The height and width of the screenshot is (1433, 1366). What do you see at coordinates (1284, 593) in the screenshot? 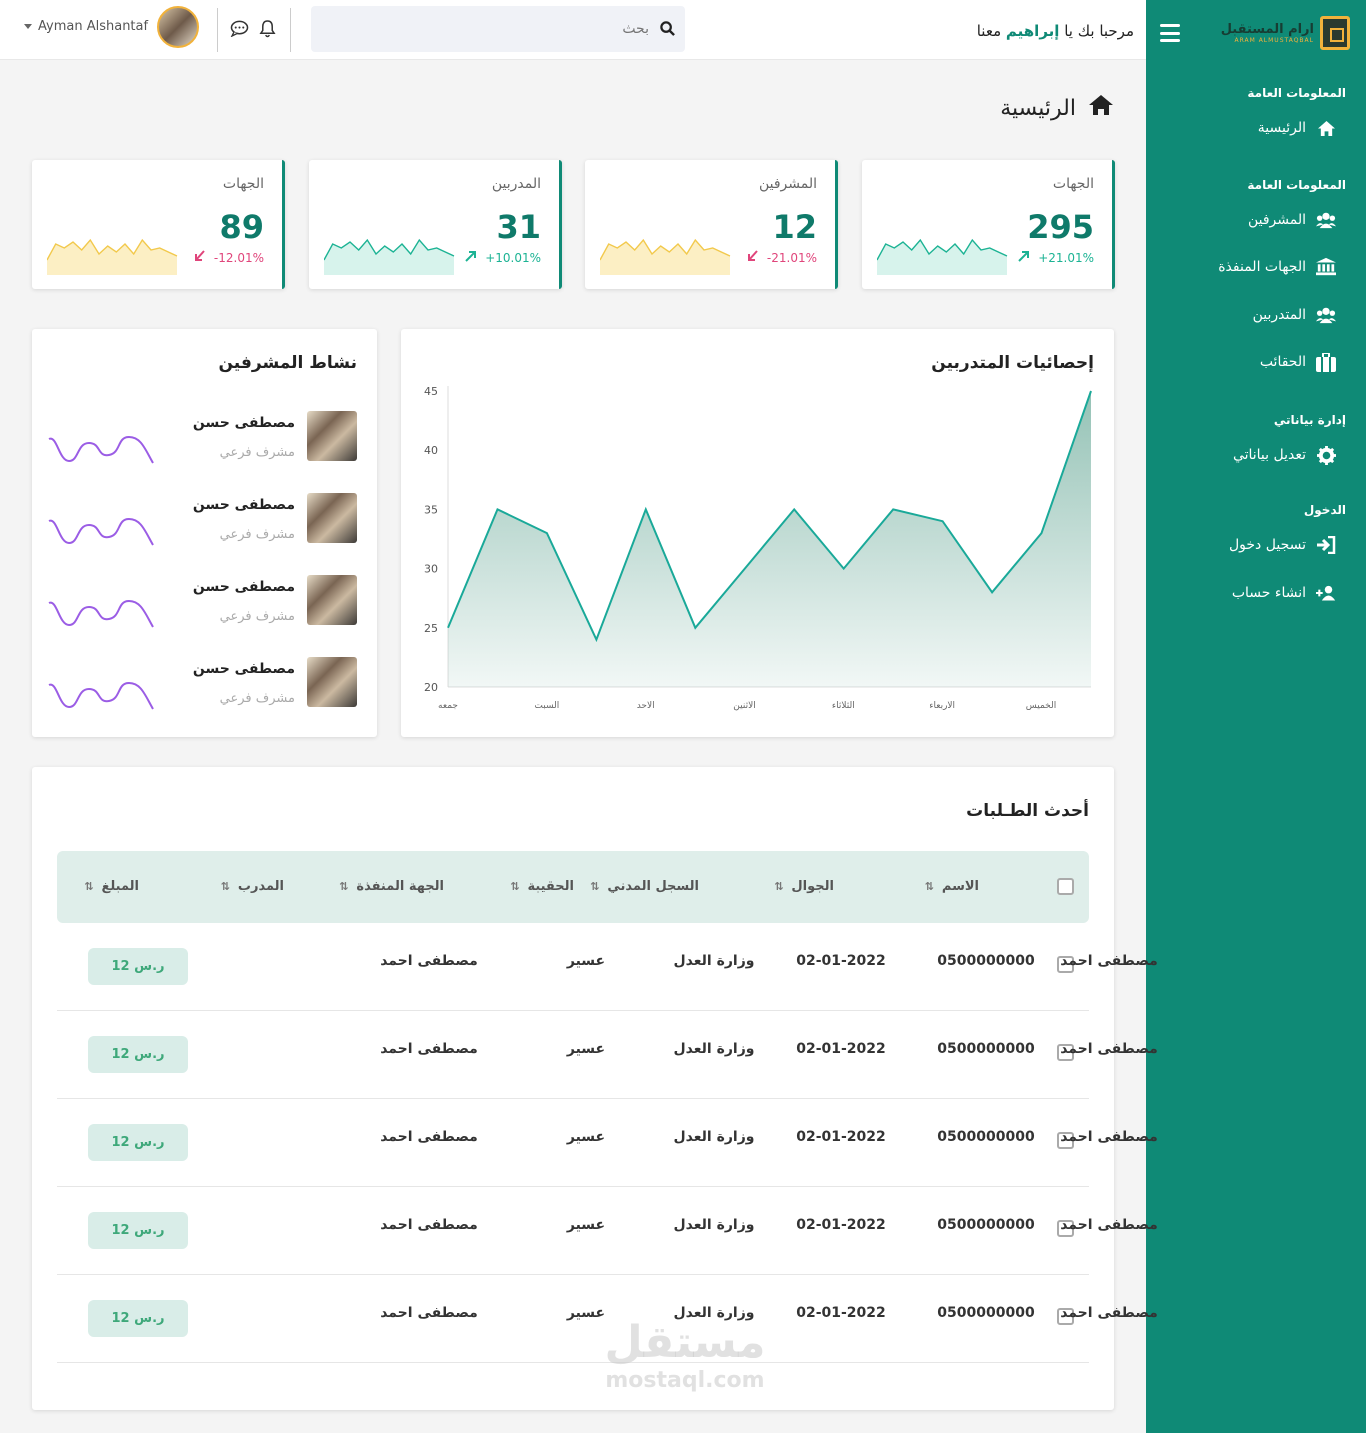
I see `sidebar-item-register: انشاء حساب` at bounding box center [1284, 593].